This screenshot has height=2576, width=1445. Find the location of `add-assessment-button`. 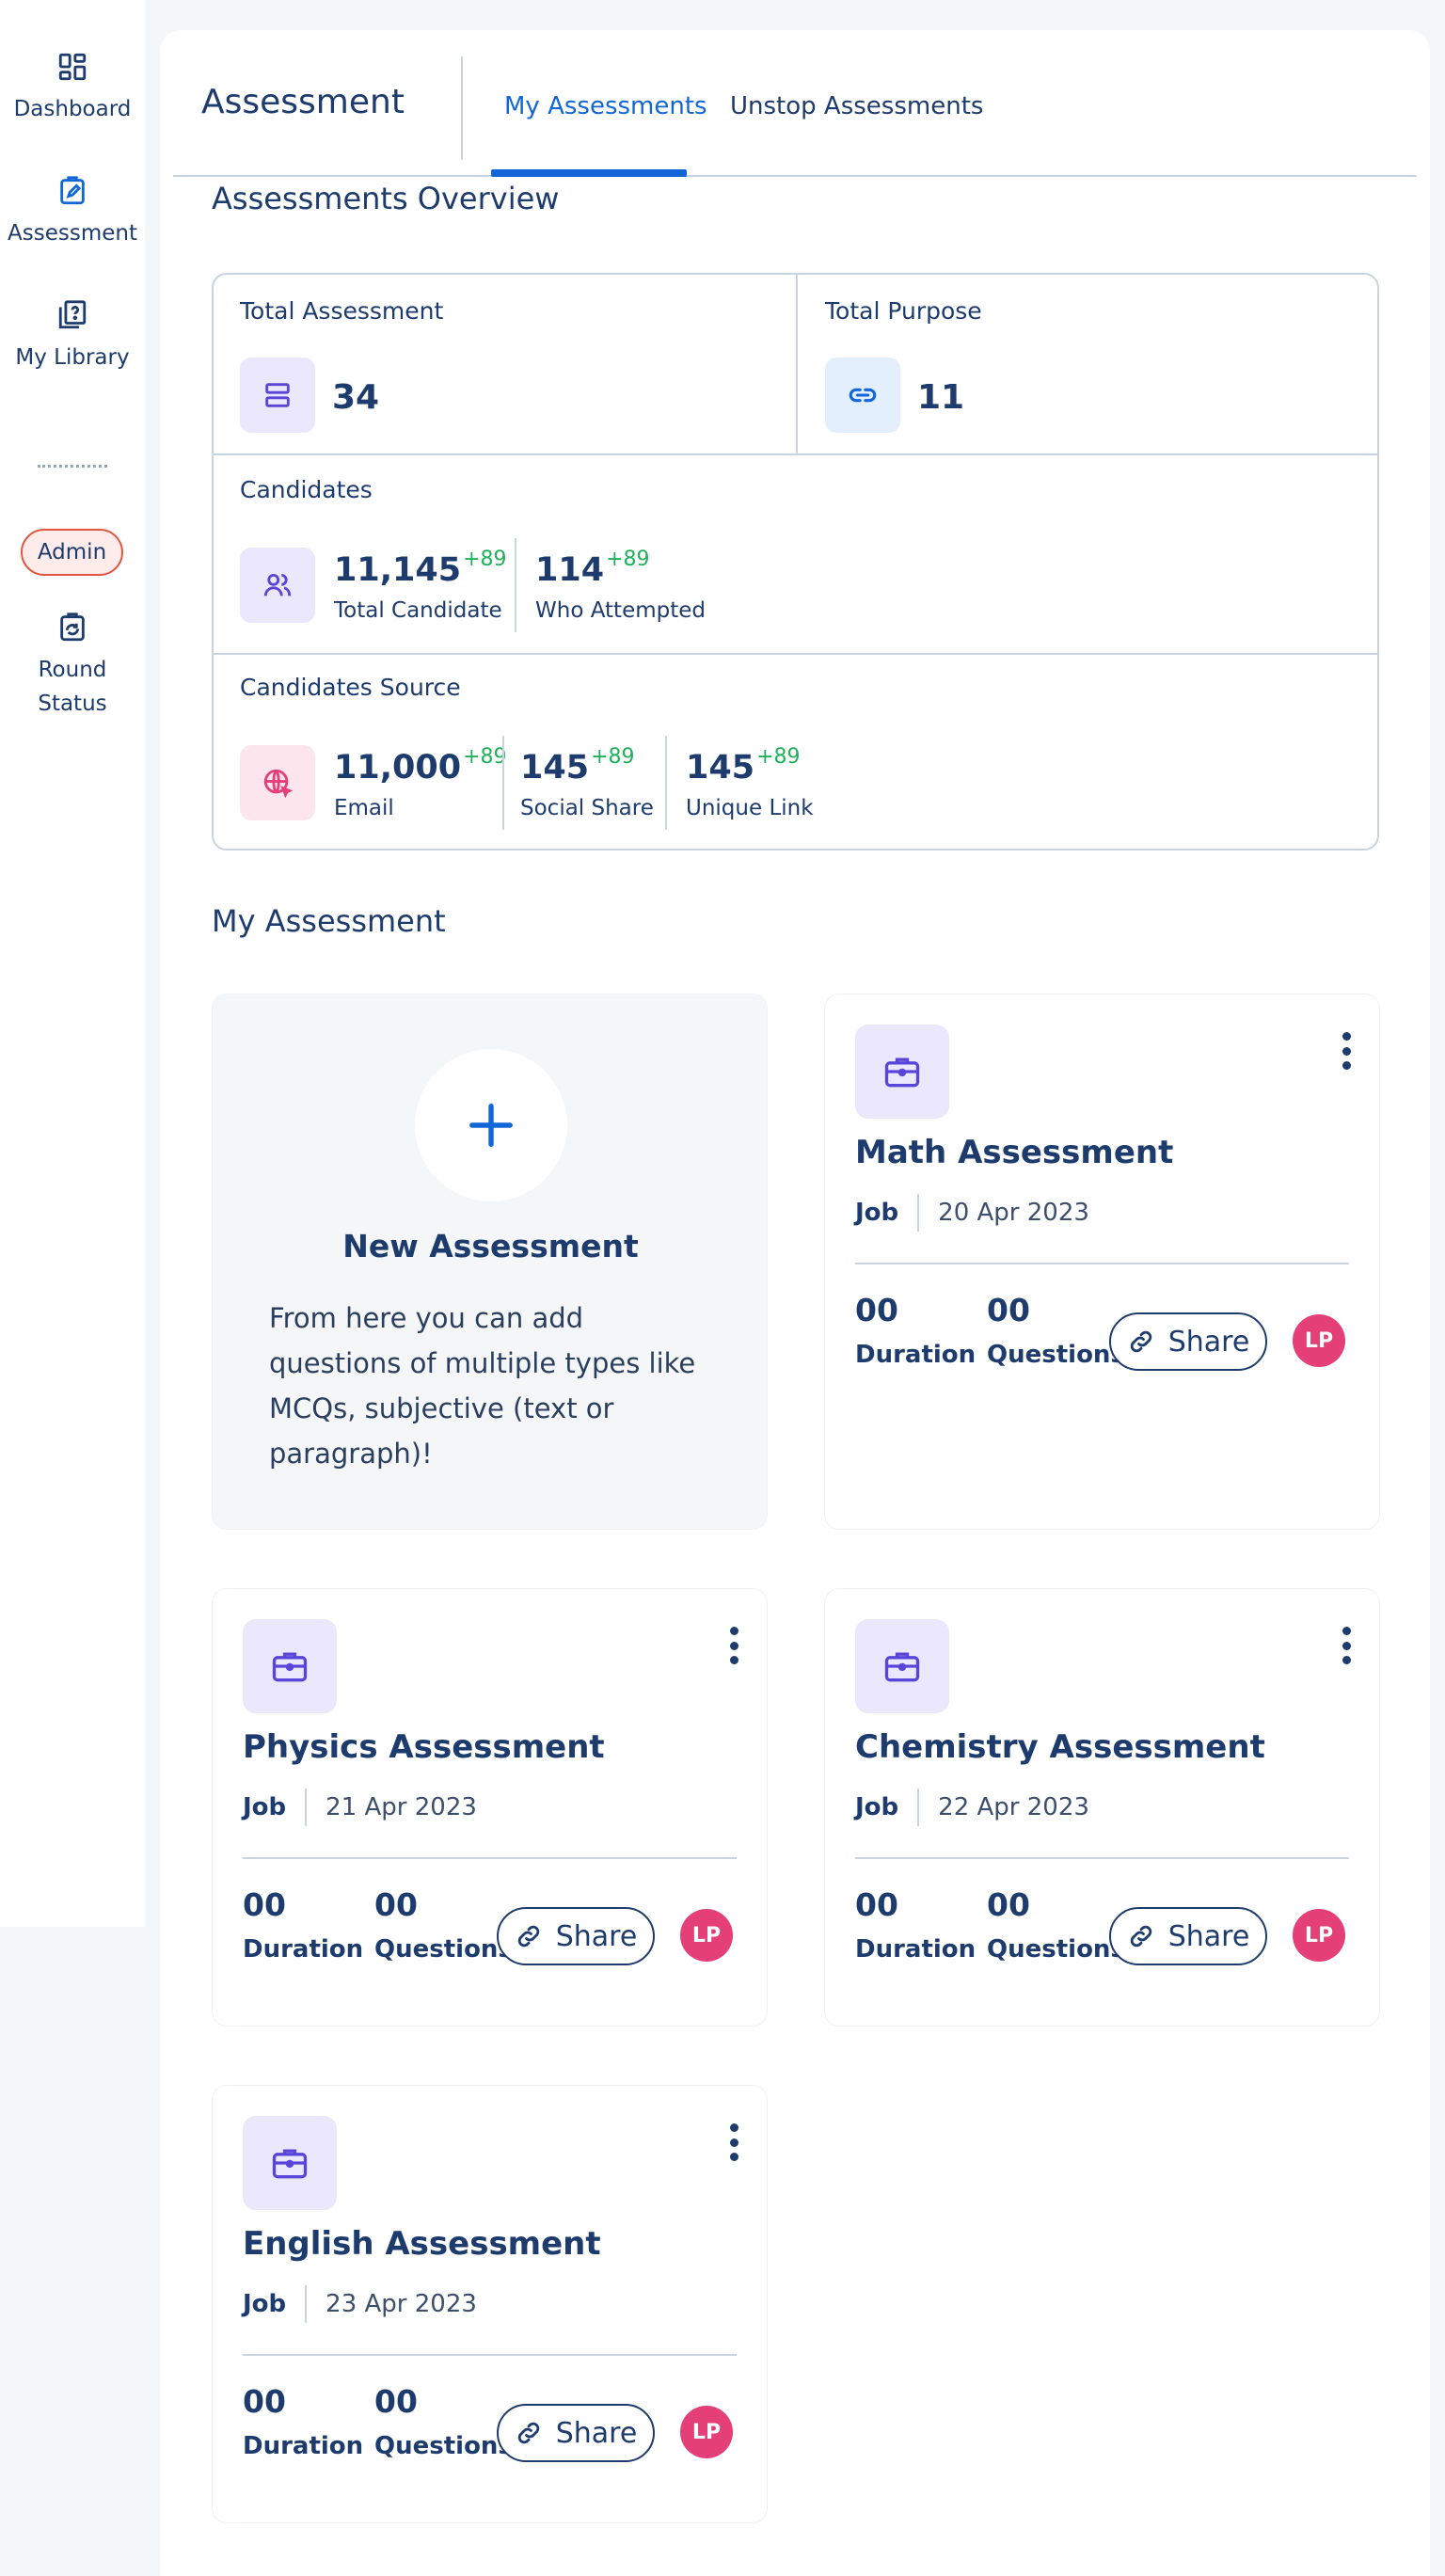

add-assessment-button is located at coordinates (491, 1125).